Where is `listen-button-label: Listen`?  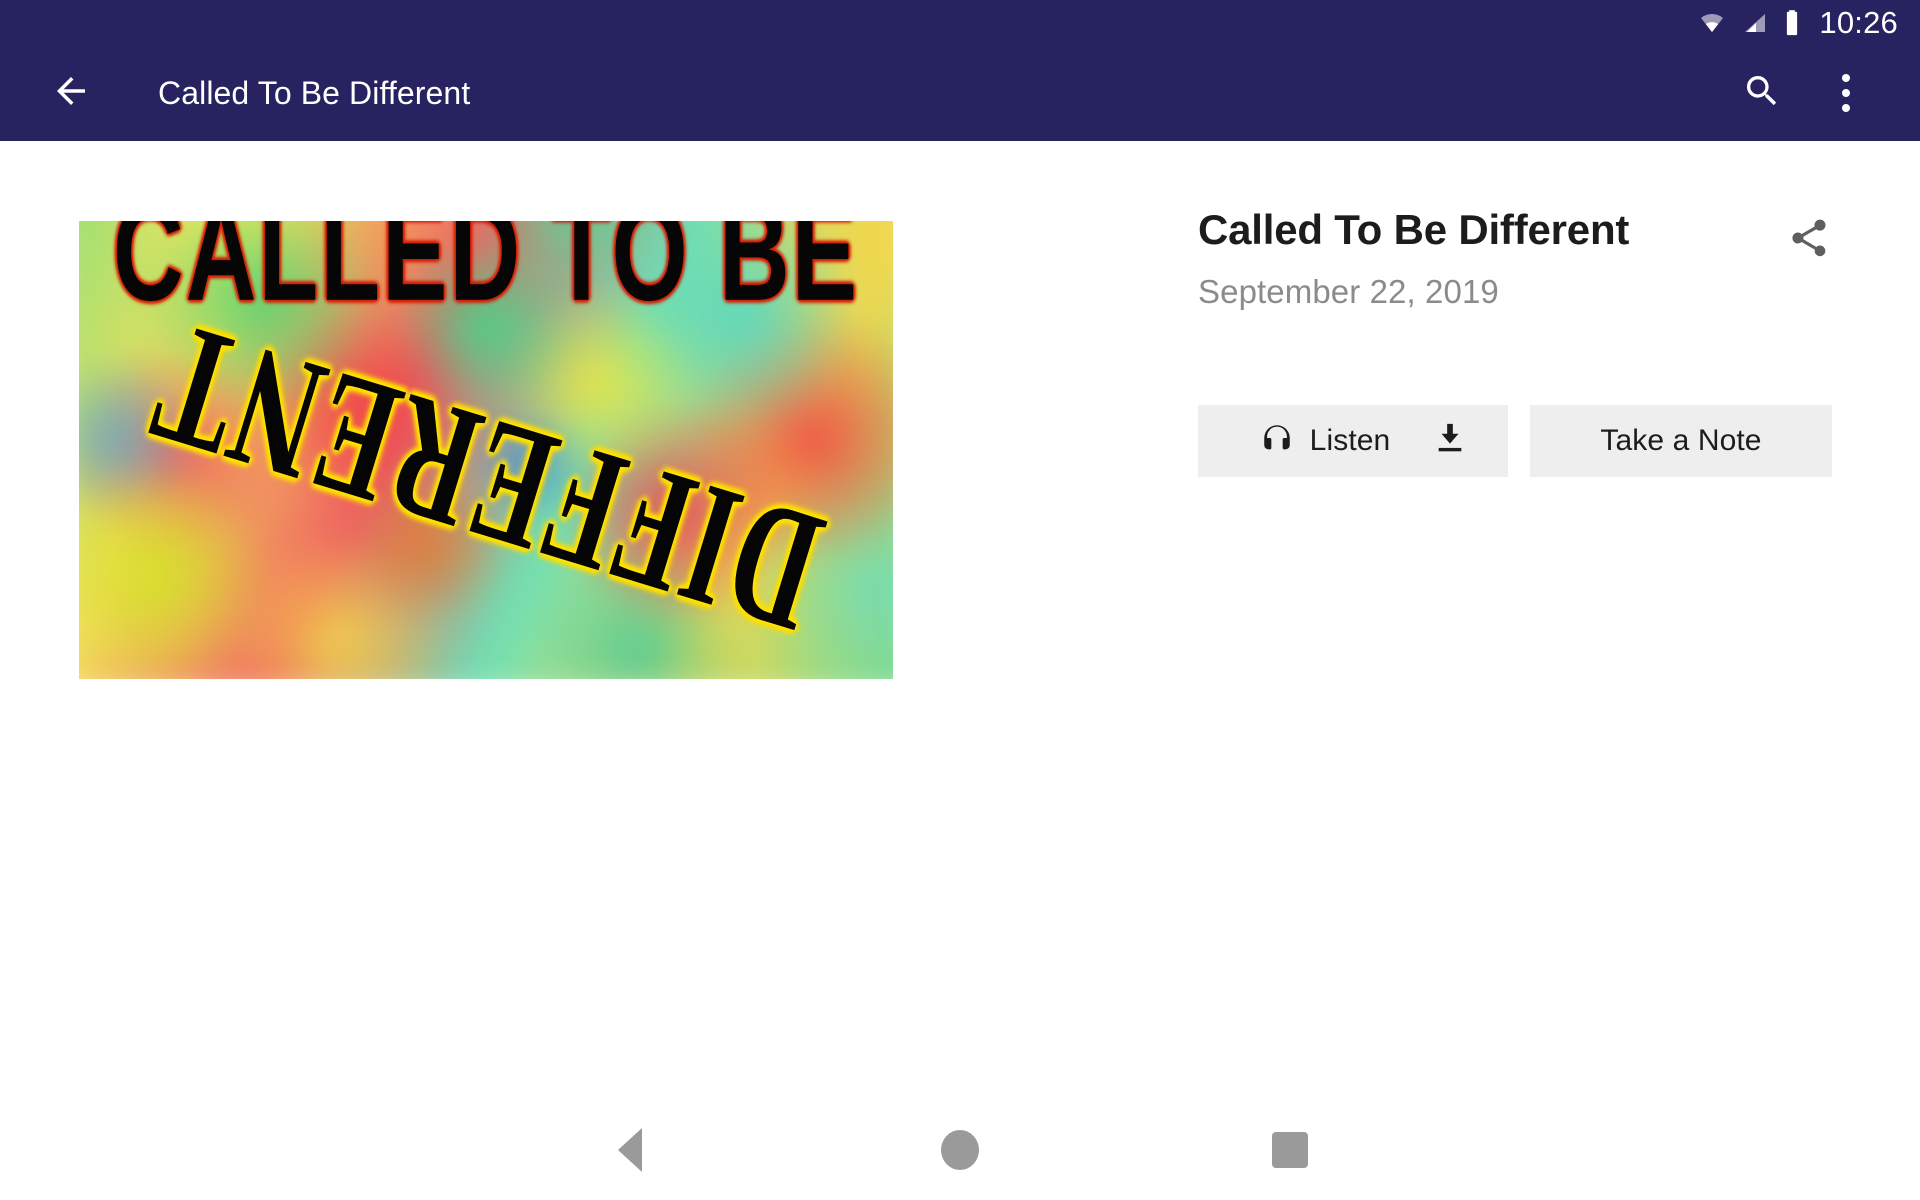 listen-button-label: Listen is located at coordinates (1350, 440).